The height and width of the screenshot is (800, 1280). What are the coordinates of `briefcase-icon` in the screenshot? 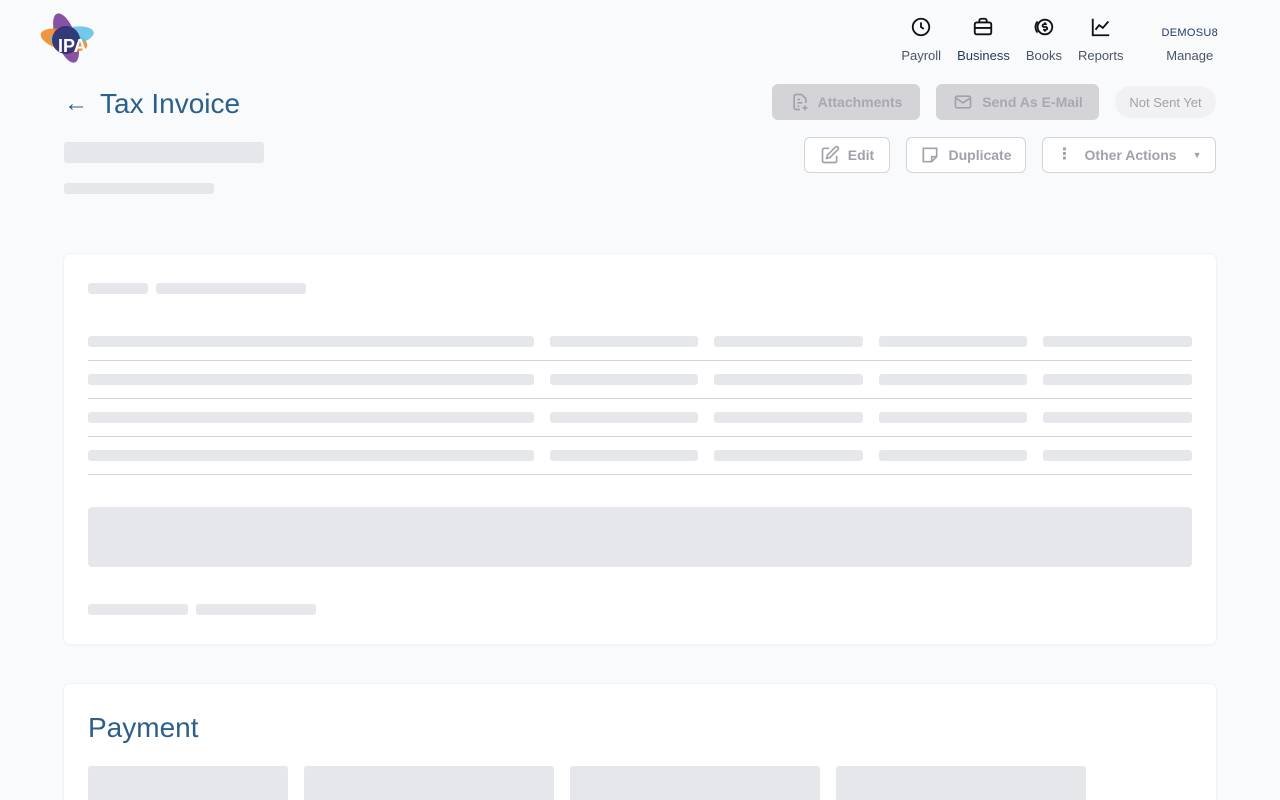 It's located at (983, 27).